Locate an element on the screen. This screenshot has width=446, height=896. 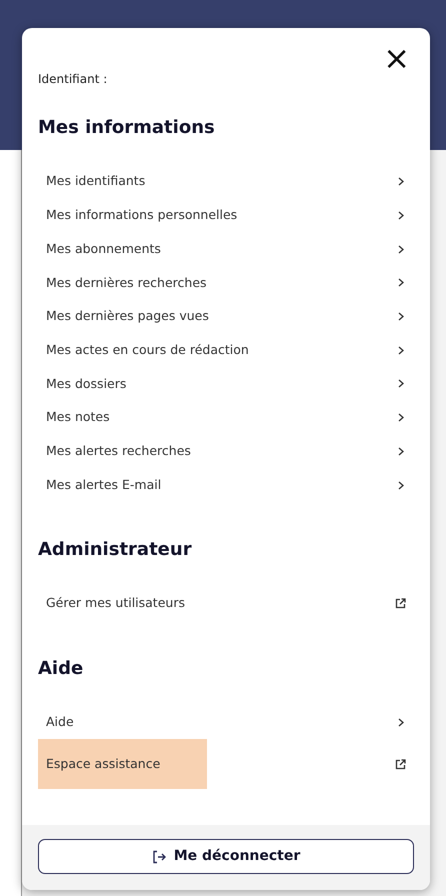
menu-item: Mes informations personnelles is located at coordinates (226, 215).